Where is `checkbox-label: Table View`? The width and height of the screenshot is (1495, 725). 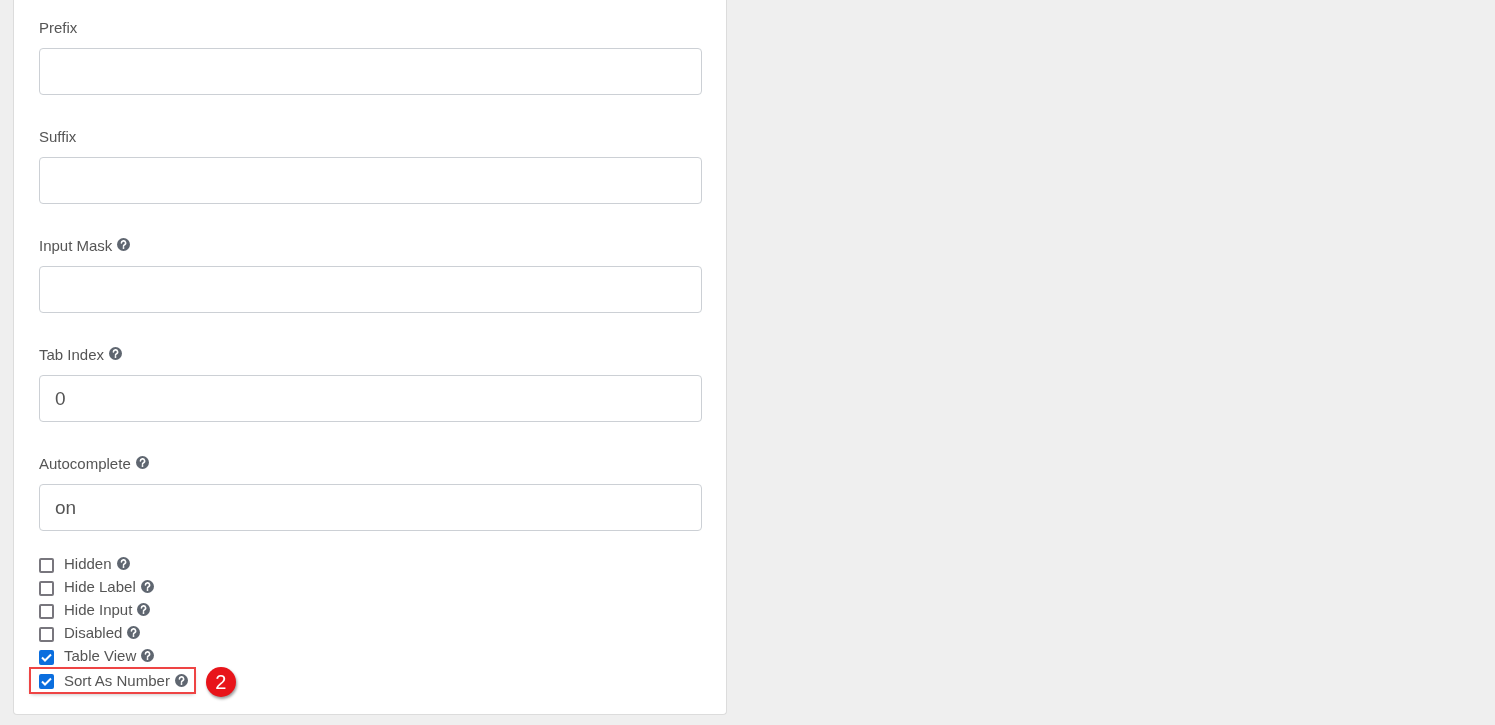 checkbox-label: Table View is located at coordinates (100, 656).